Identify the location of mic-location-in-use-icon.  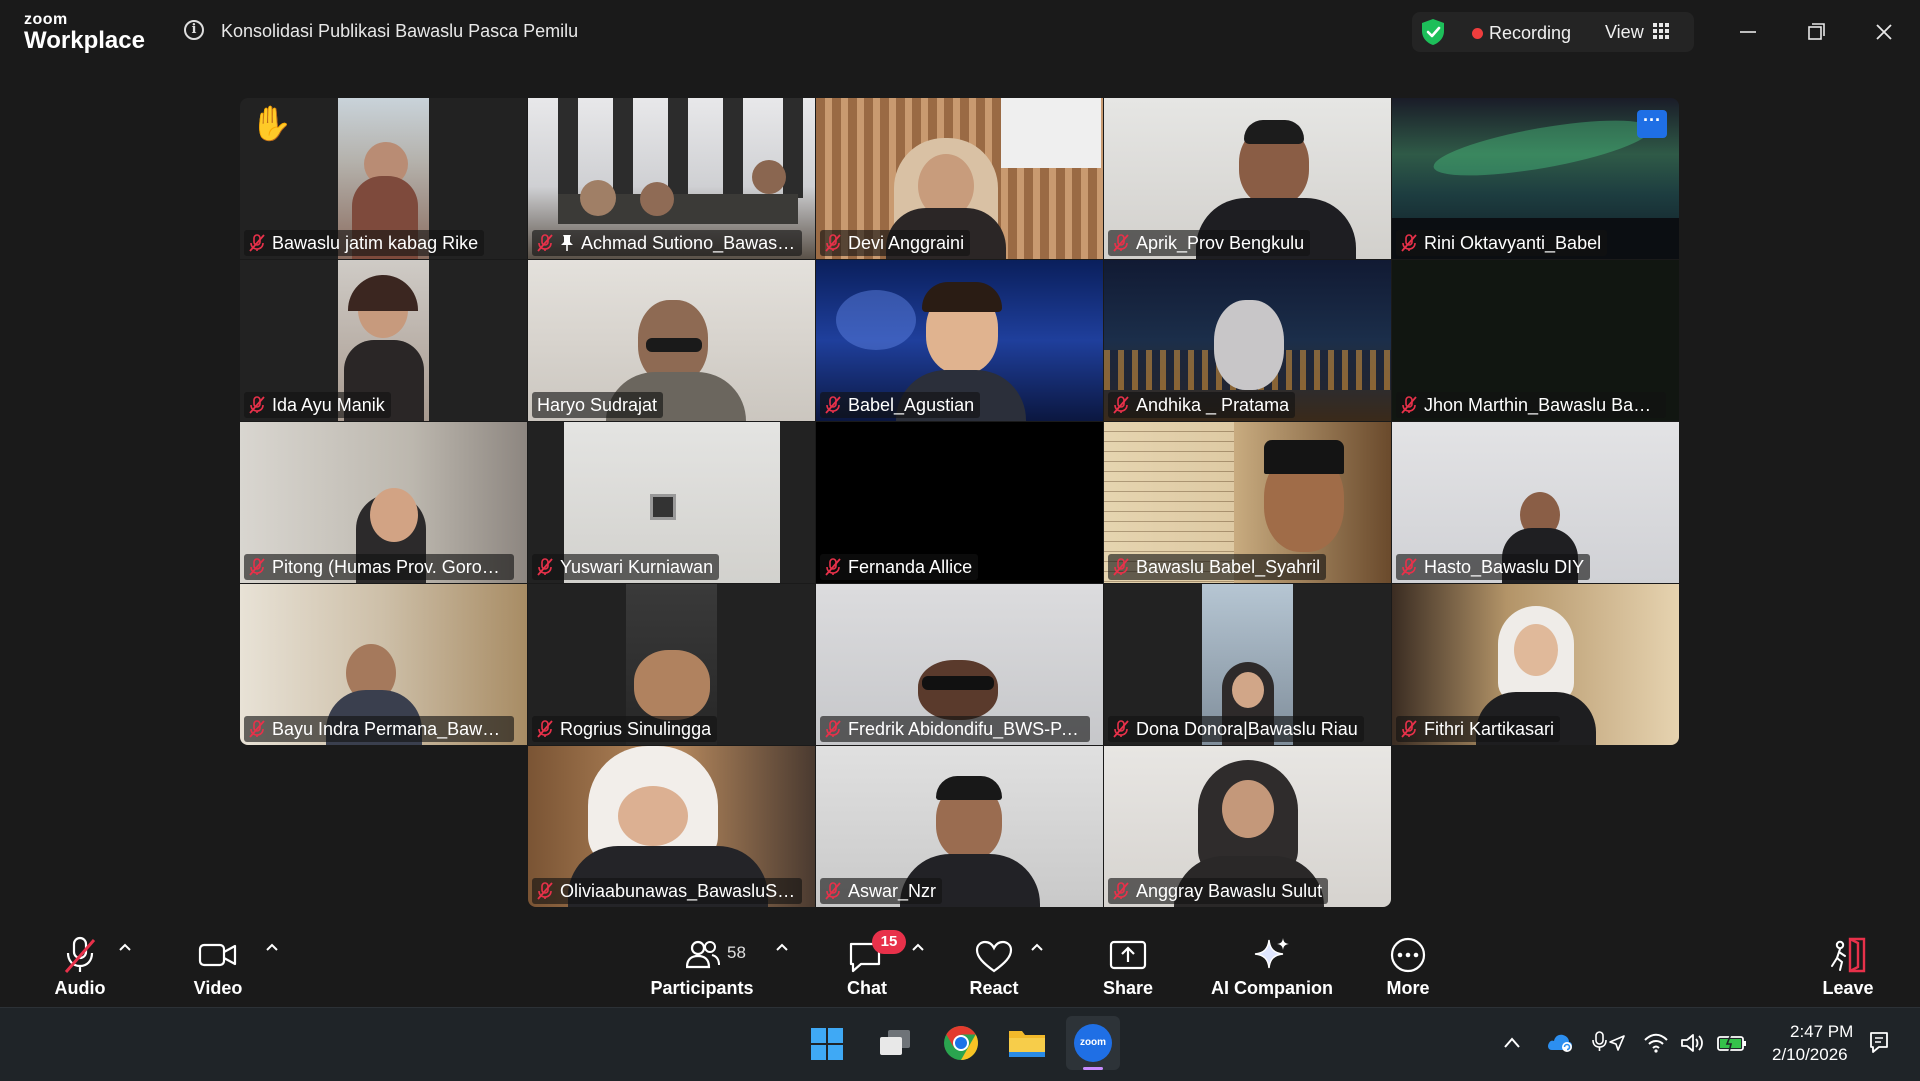
(1609, 1043).